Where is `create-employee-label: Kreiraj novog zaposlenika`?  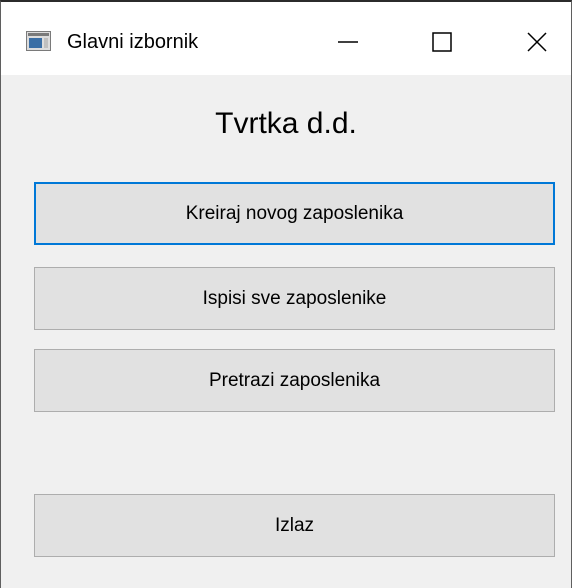 create-employee-label: Kreiraj novog zaposlenika is located at coordinates (294, 213).